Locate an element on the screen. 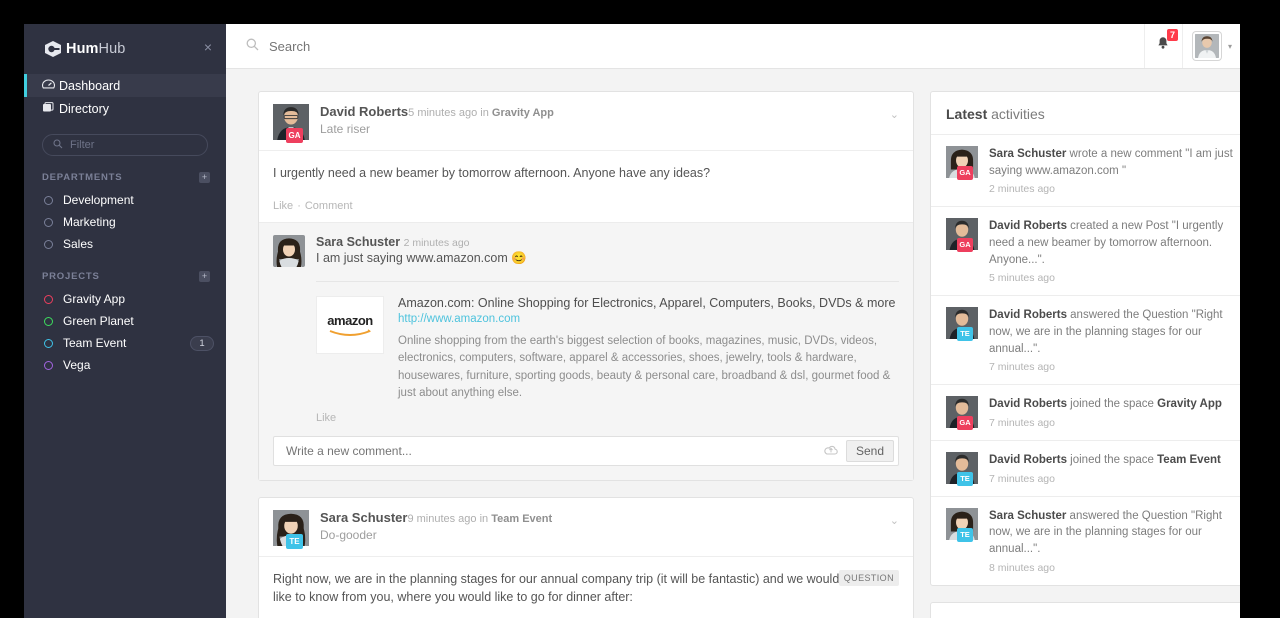  cloud-upload-icon is located at coordinates (831, 451).